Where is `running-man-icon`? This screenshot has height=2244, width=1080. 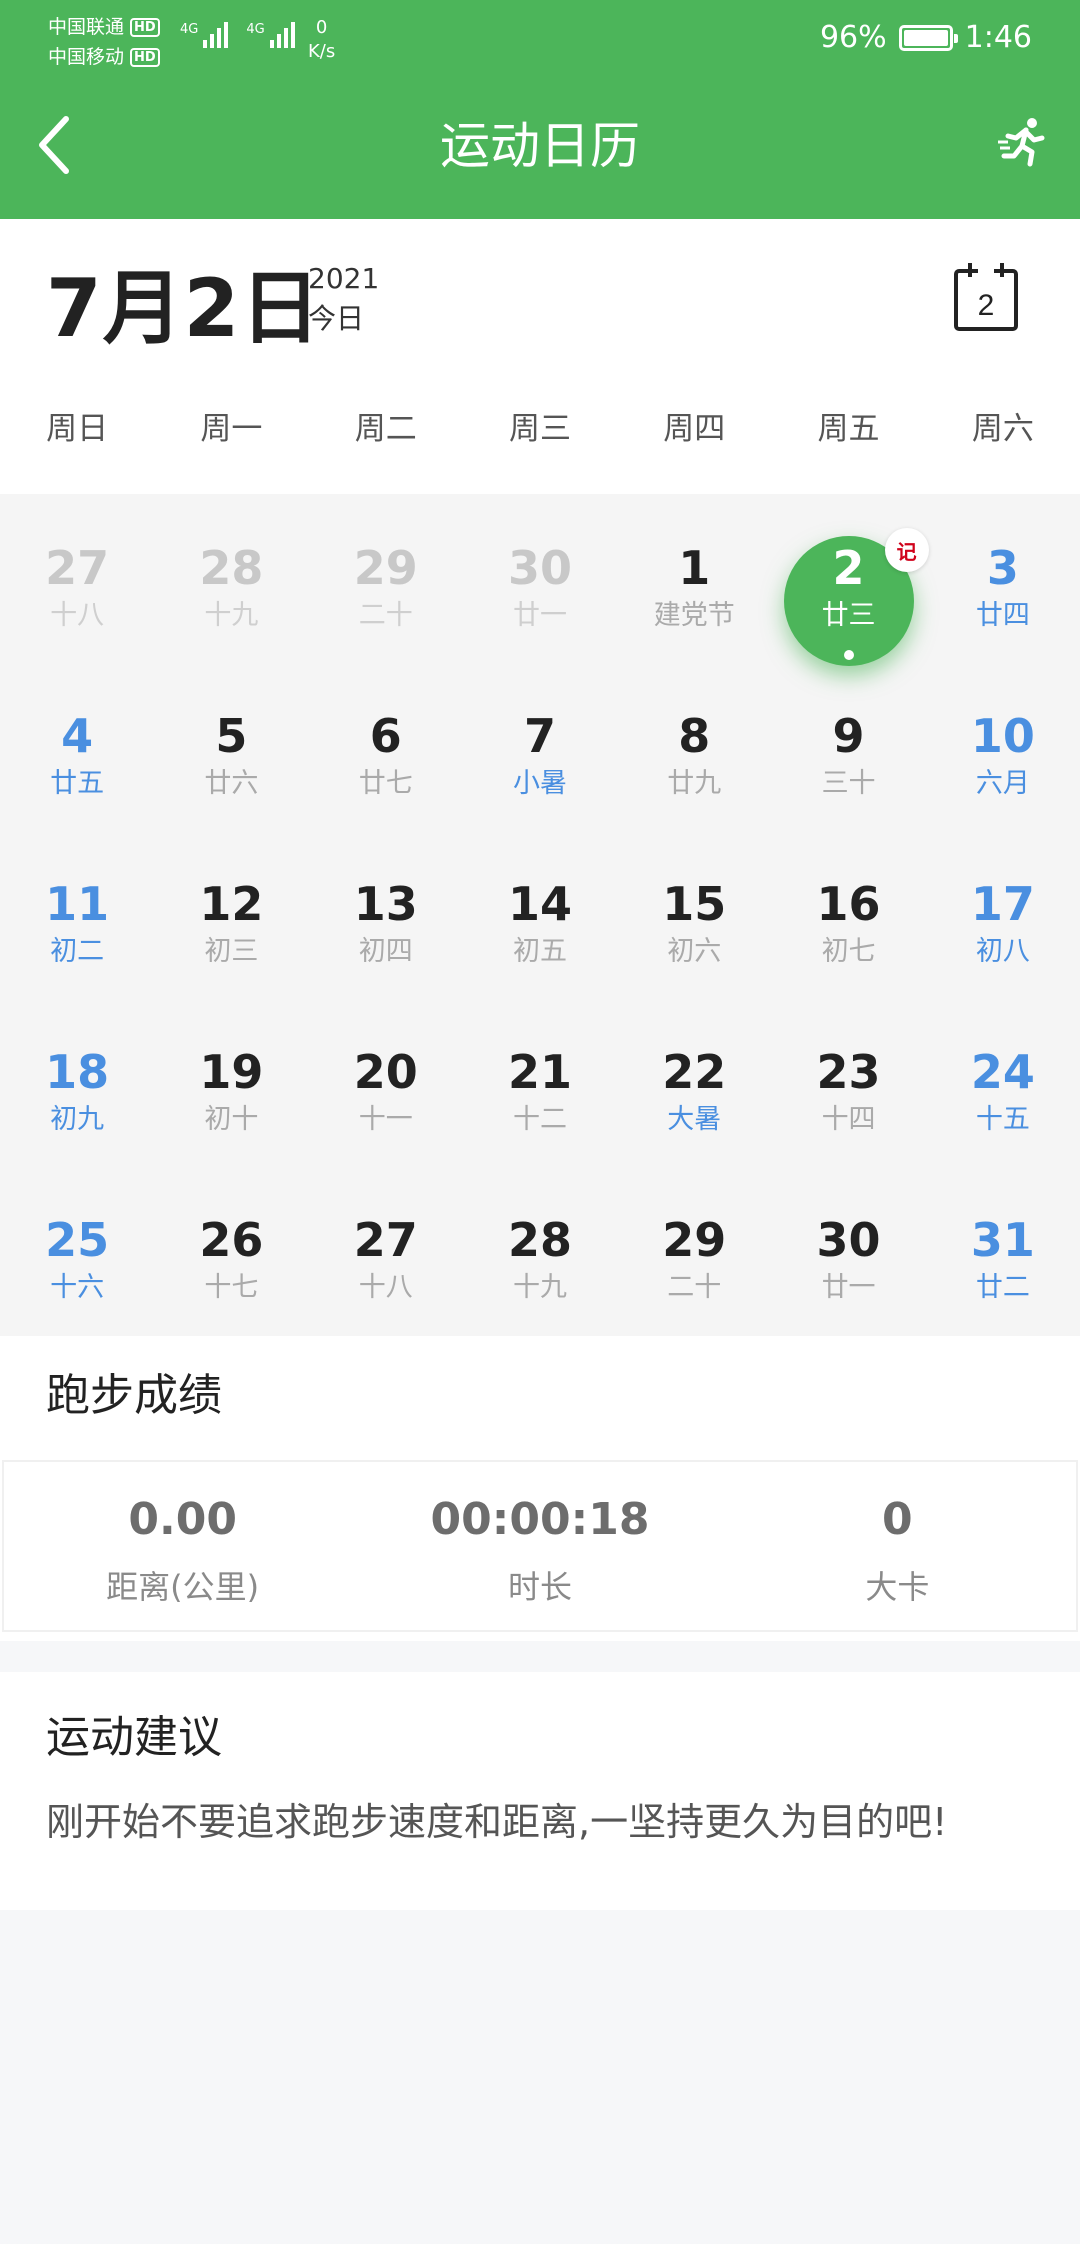
running-man-icon is located at coordinates (1021, 142).